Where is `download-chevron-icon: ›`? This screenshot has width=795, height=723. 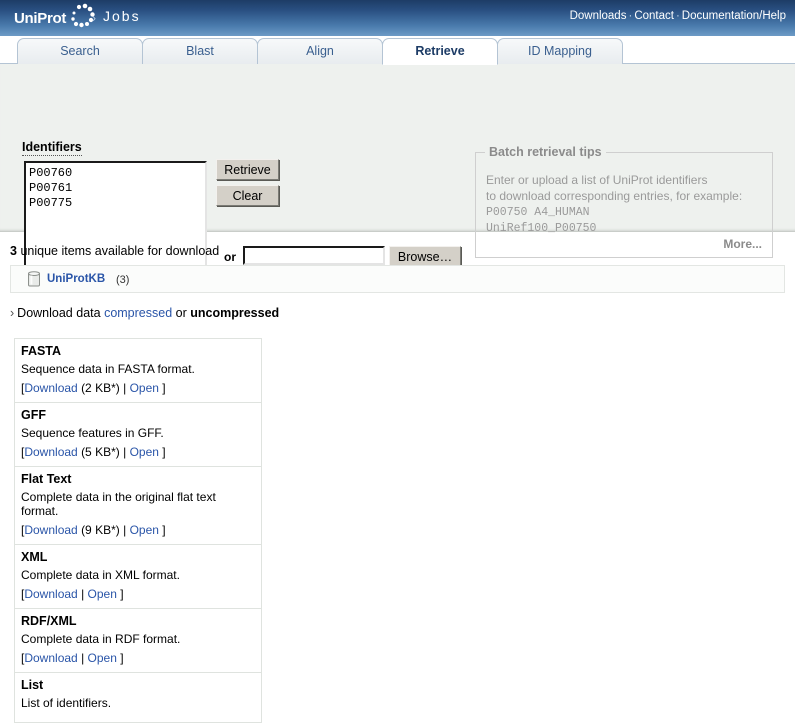
download-chevron-icon: › is located at coordinates (12, 313).